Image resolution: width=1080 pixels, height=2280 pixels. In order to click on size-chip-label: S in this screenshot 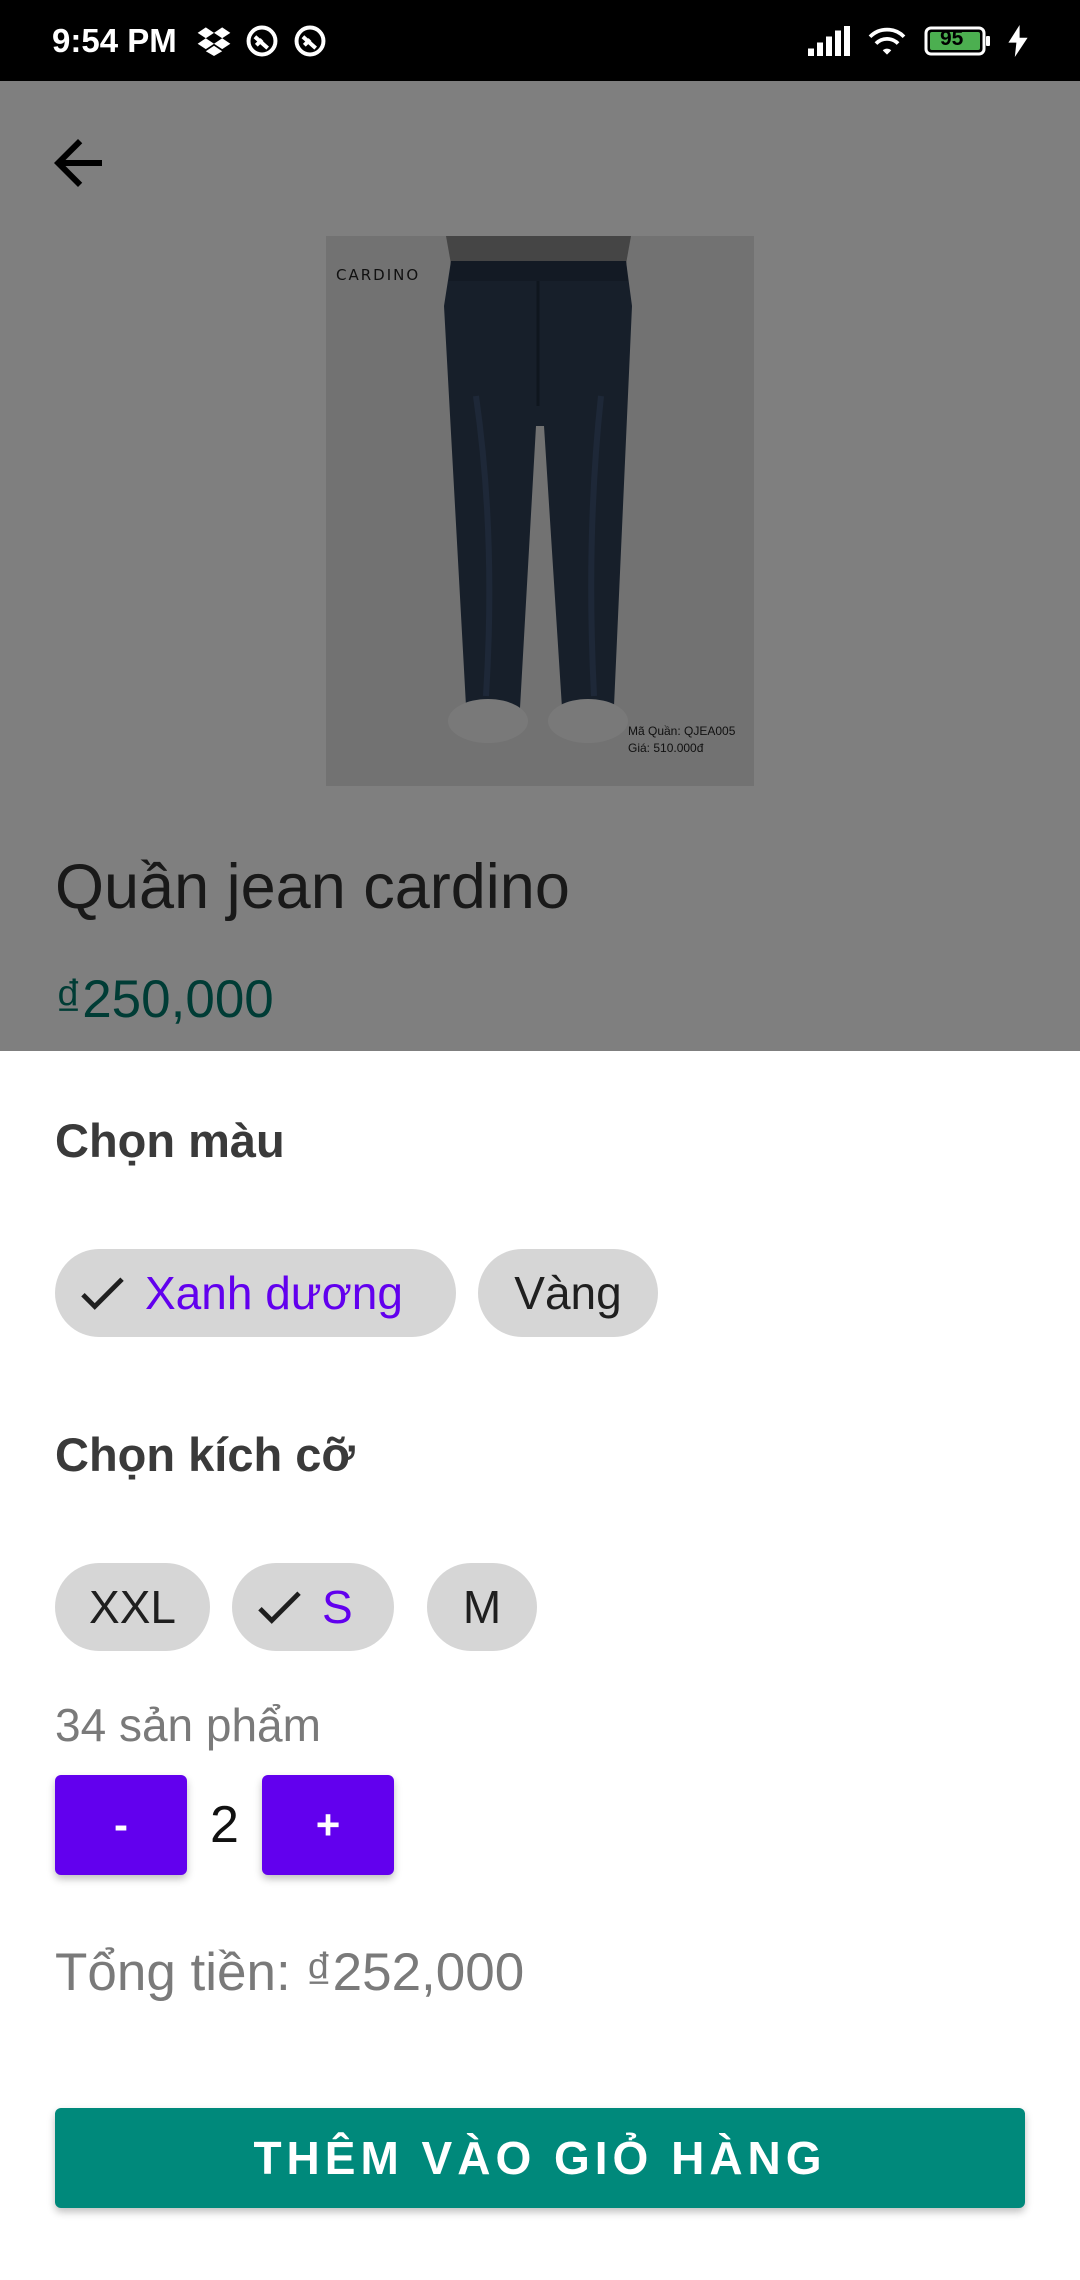, I will do `click(337, 1607)`.